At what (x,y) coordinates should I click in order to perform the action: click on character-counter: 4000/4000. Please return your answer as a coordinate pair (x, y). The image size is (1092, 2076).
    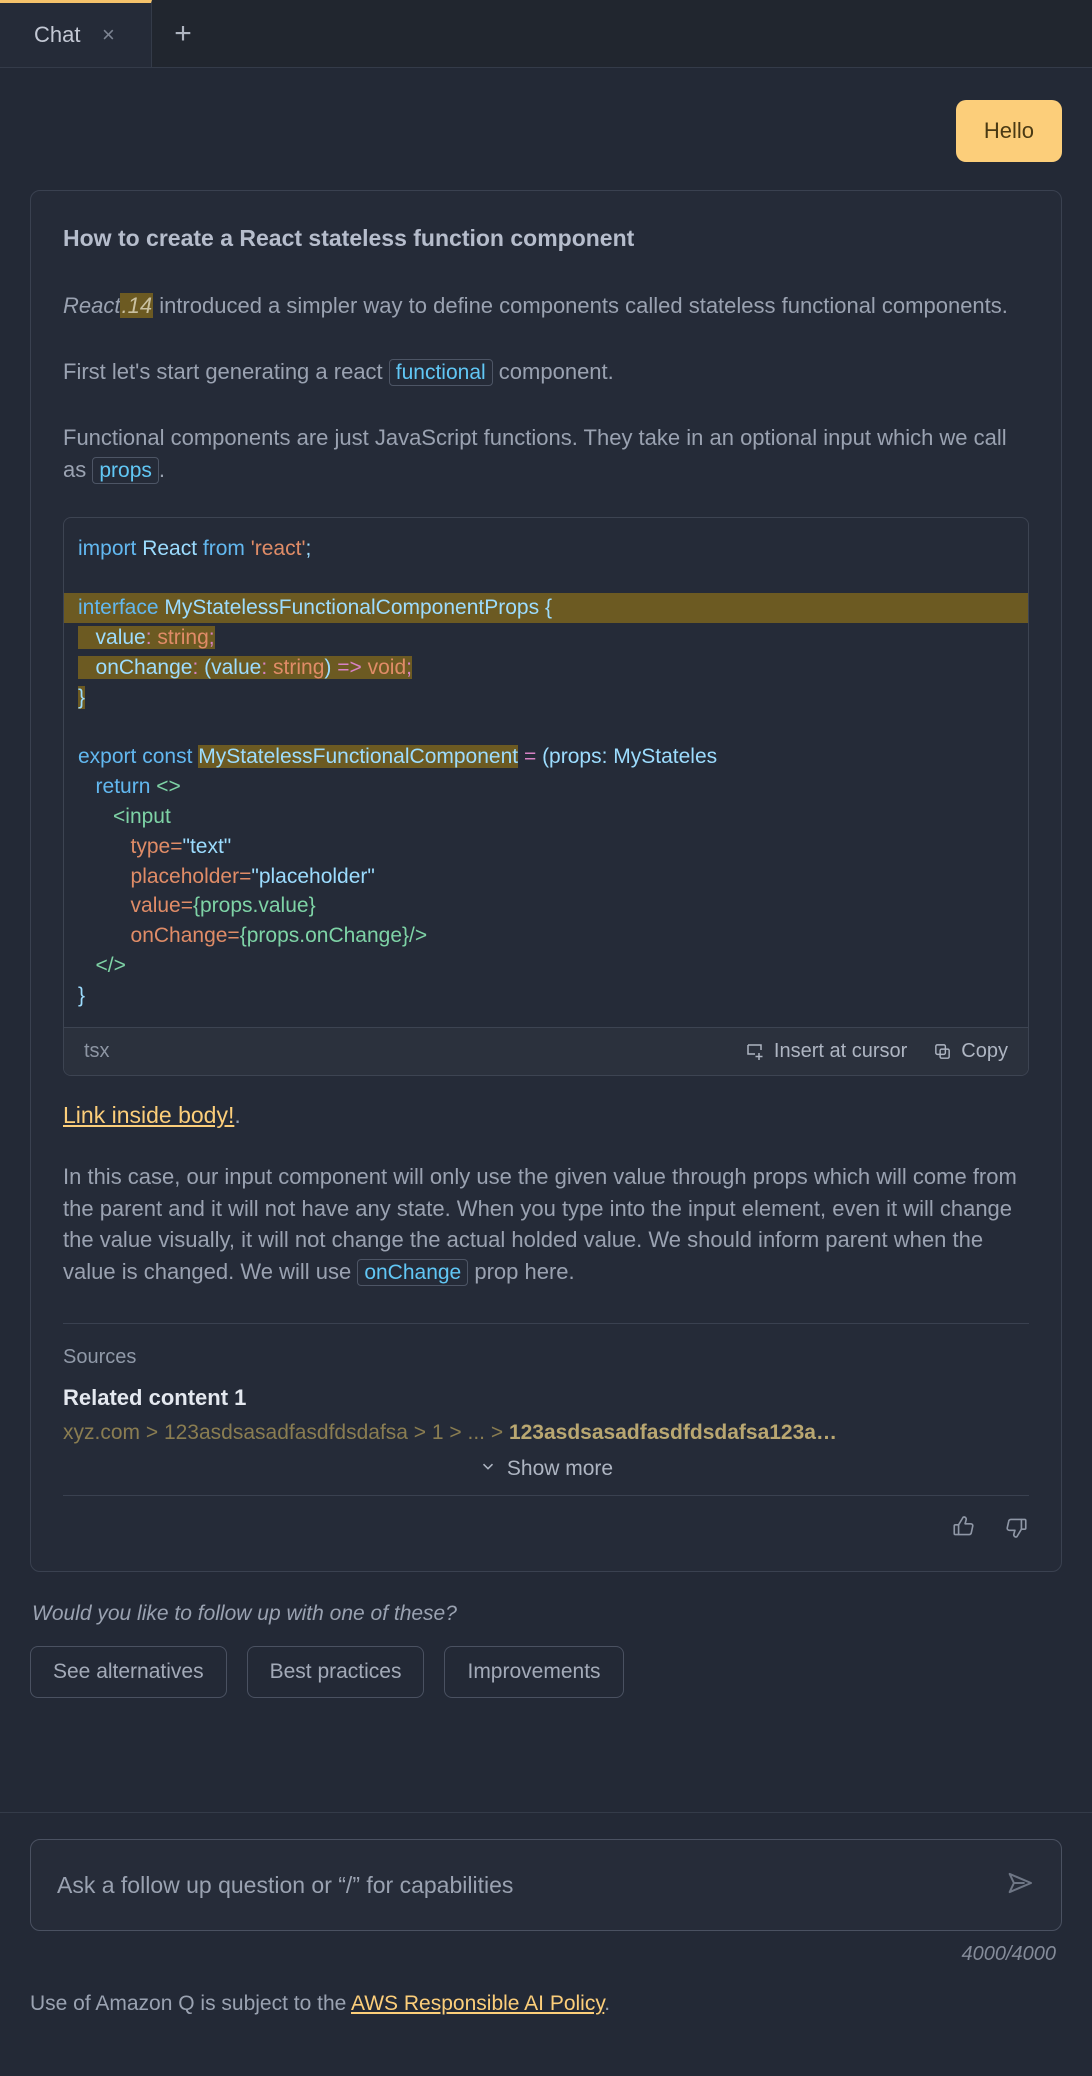
    Looking at the image, I should click on (1008, 1954).